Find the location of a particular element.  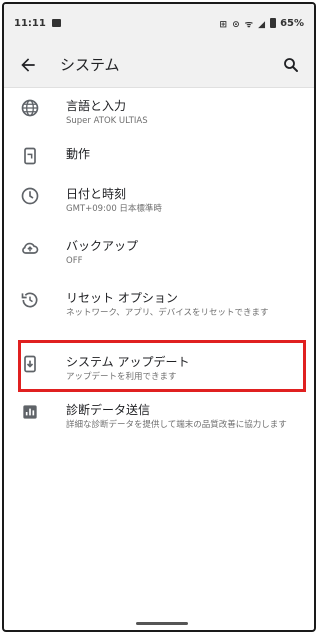

cloud-upload-icon is located at coordinates (30, 248).